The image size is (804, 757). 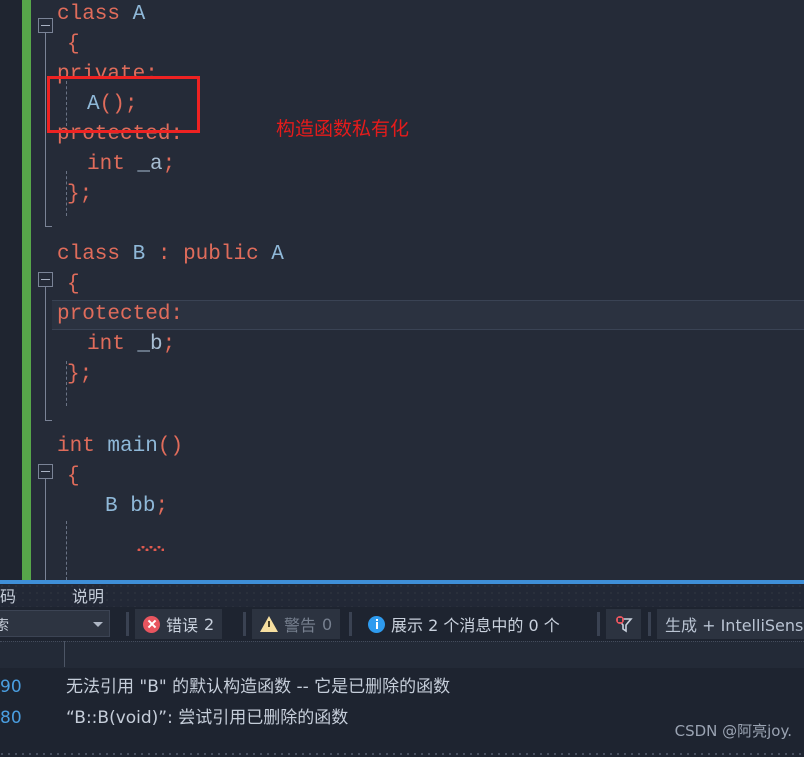 I want to click on column-header-code: 码, so click(x=32, y=597).